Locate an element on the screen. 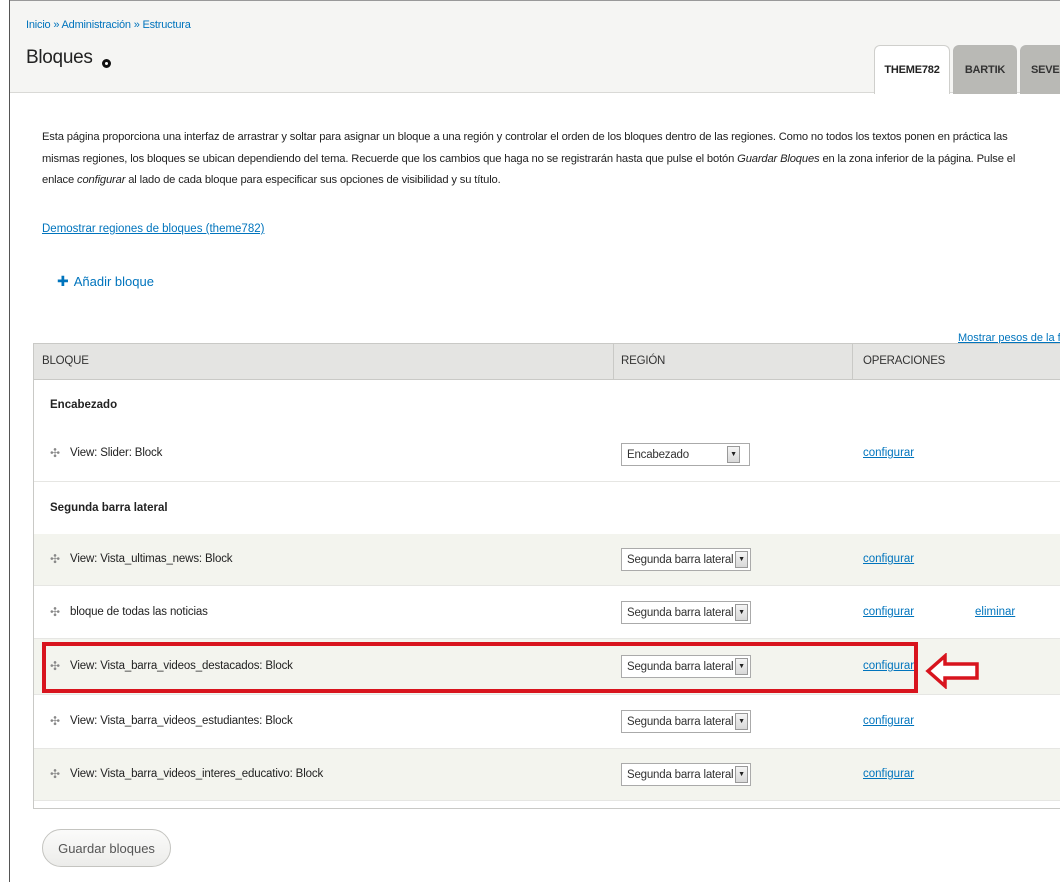 The image size is (1060, 882). shortcut-icon is located at coordinates (106, 63).